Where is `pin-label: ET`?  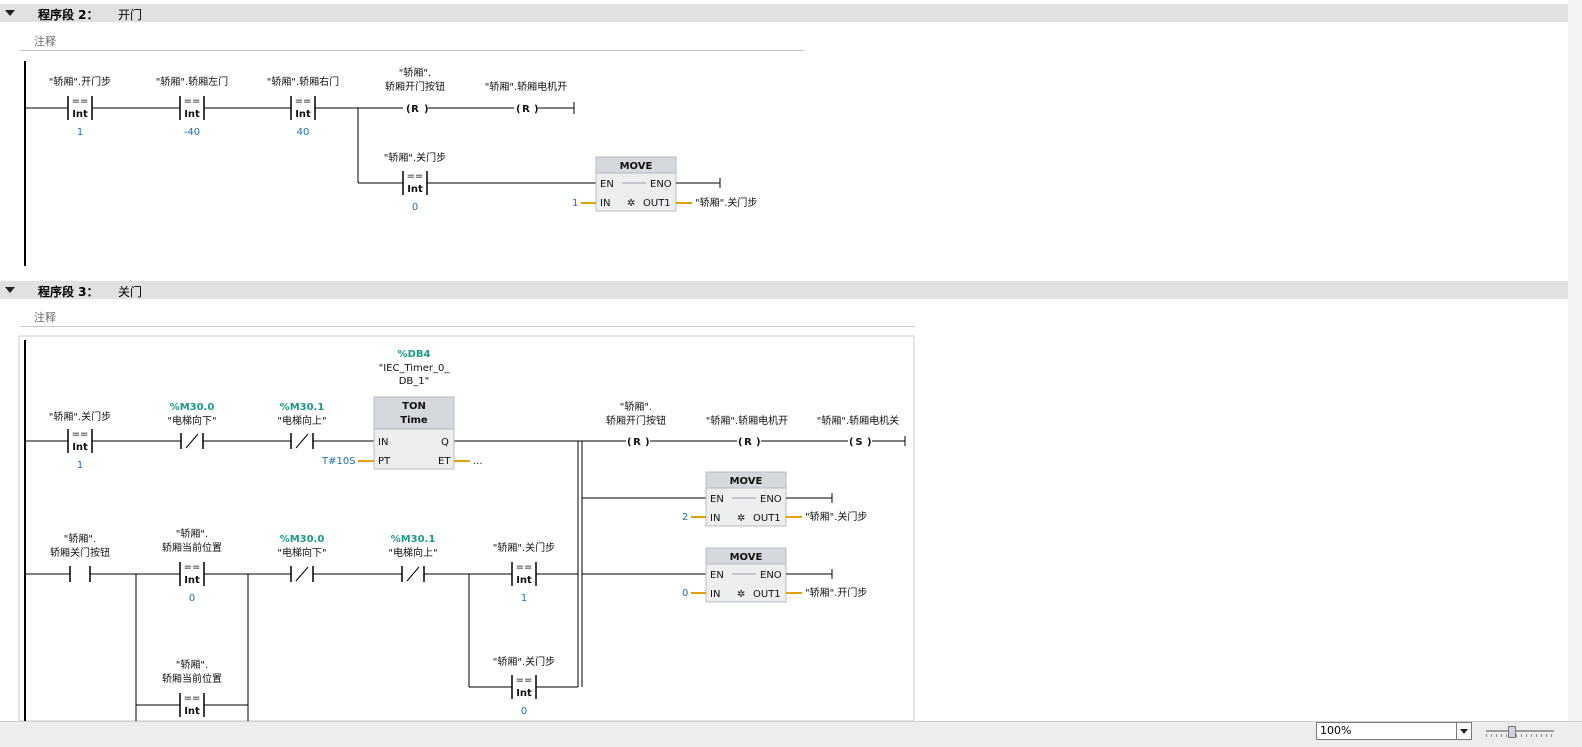 pin-label: ET is located at coordinates (444, 461).